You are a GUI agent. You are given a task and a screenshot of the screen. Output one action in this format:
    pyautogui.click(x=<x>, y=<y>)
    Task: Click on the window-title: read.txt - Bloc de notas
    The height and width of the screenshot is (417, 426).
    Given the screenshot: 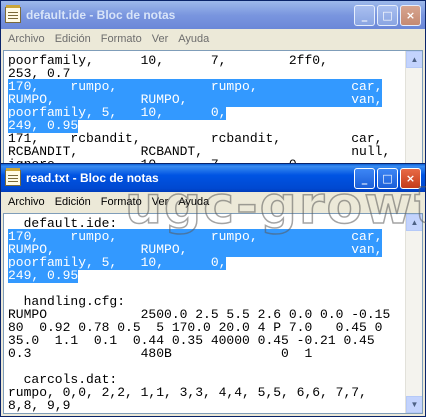 What is the action you would take?
    pyautogui.click(x=92, y=178)
    